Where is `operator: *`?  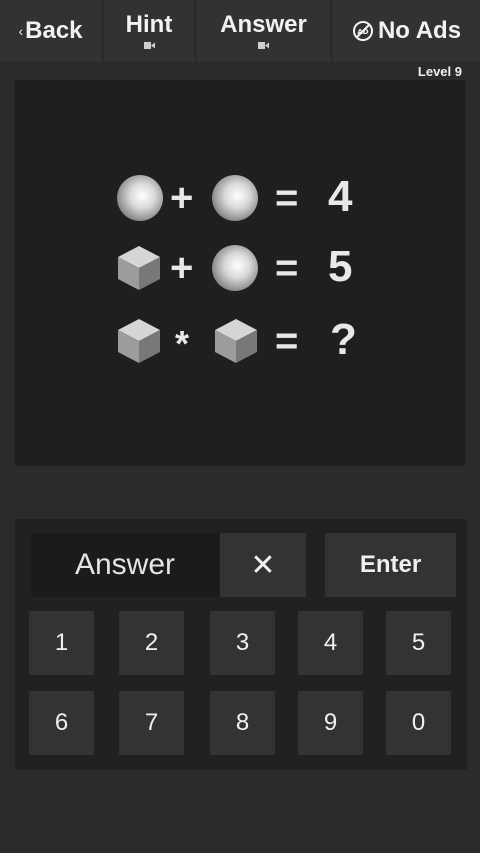 operator: * is located at coordinates (182, 343).